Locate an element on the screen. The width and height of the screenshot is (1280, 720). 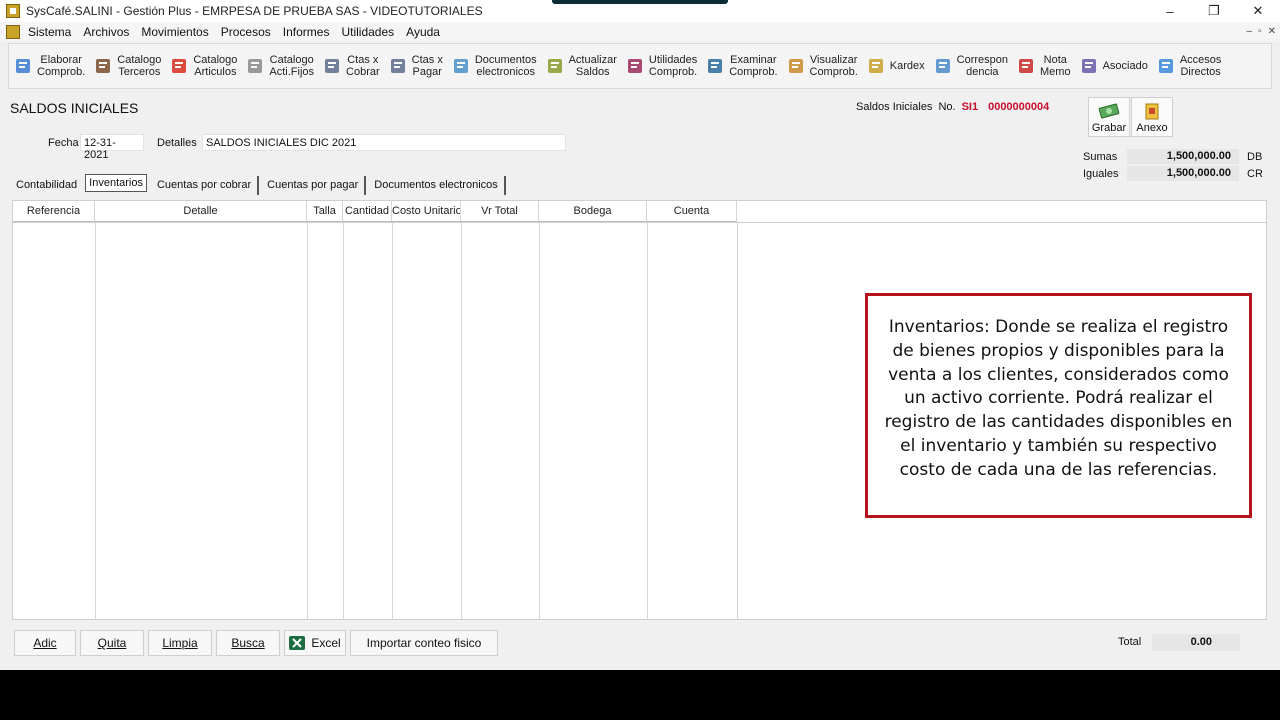
anexo-label: Anexo is located at coordinates (1152, 128).